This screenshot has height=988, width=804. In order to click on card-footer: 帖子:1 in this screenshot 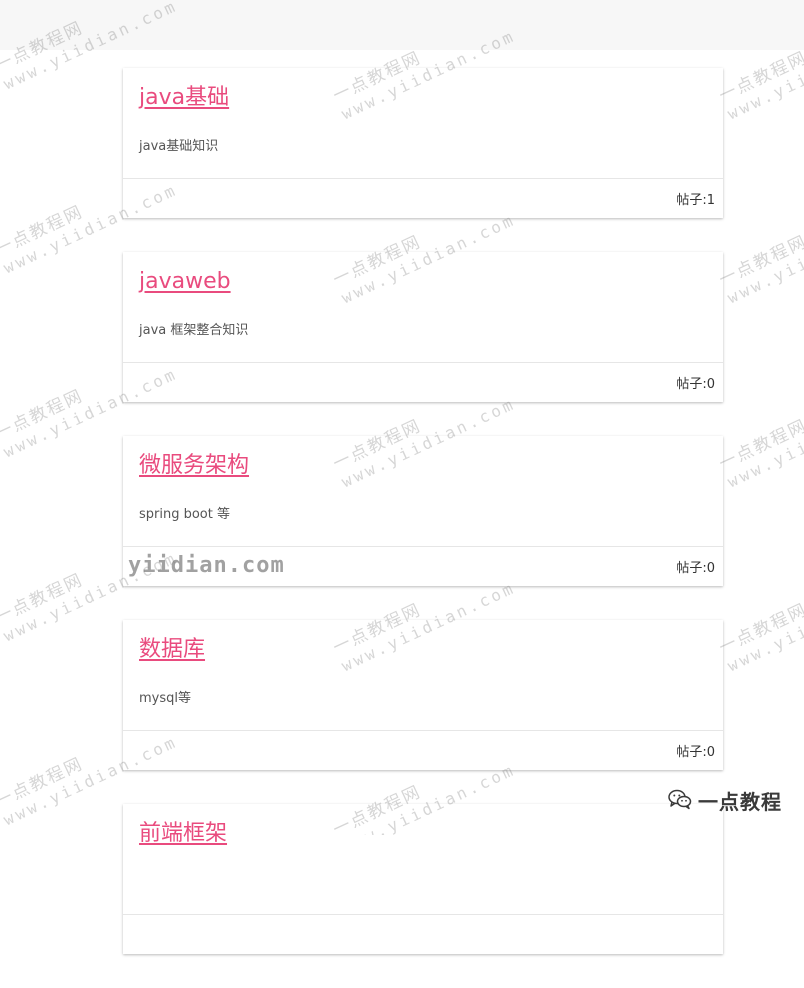, I will do `click(423, 198)`.